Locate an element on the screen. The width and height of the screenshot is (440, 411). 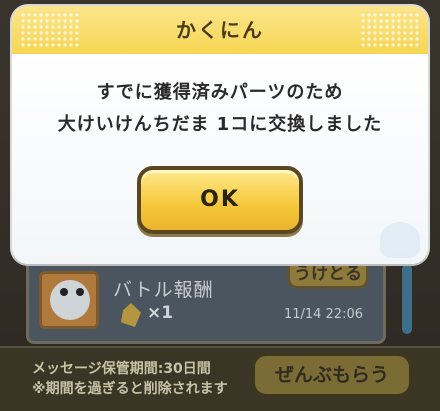
swirl-decoration is located at coordinates (400, 240).